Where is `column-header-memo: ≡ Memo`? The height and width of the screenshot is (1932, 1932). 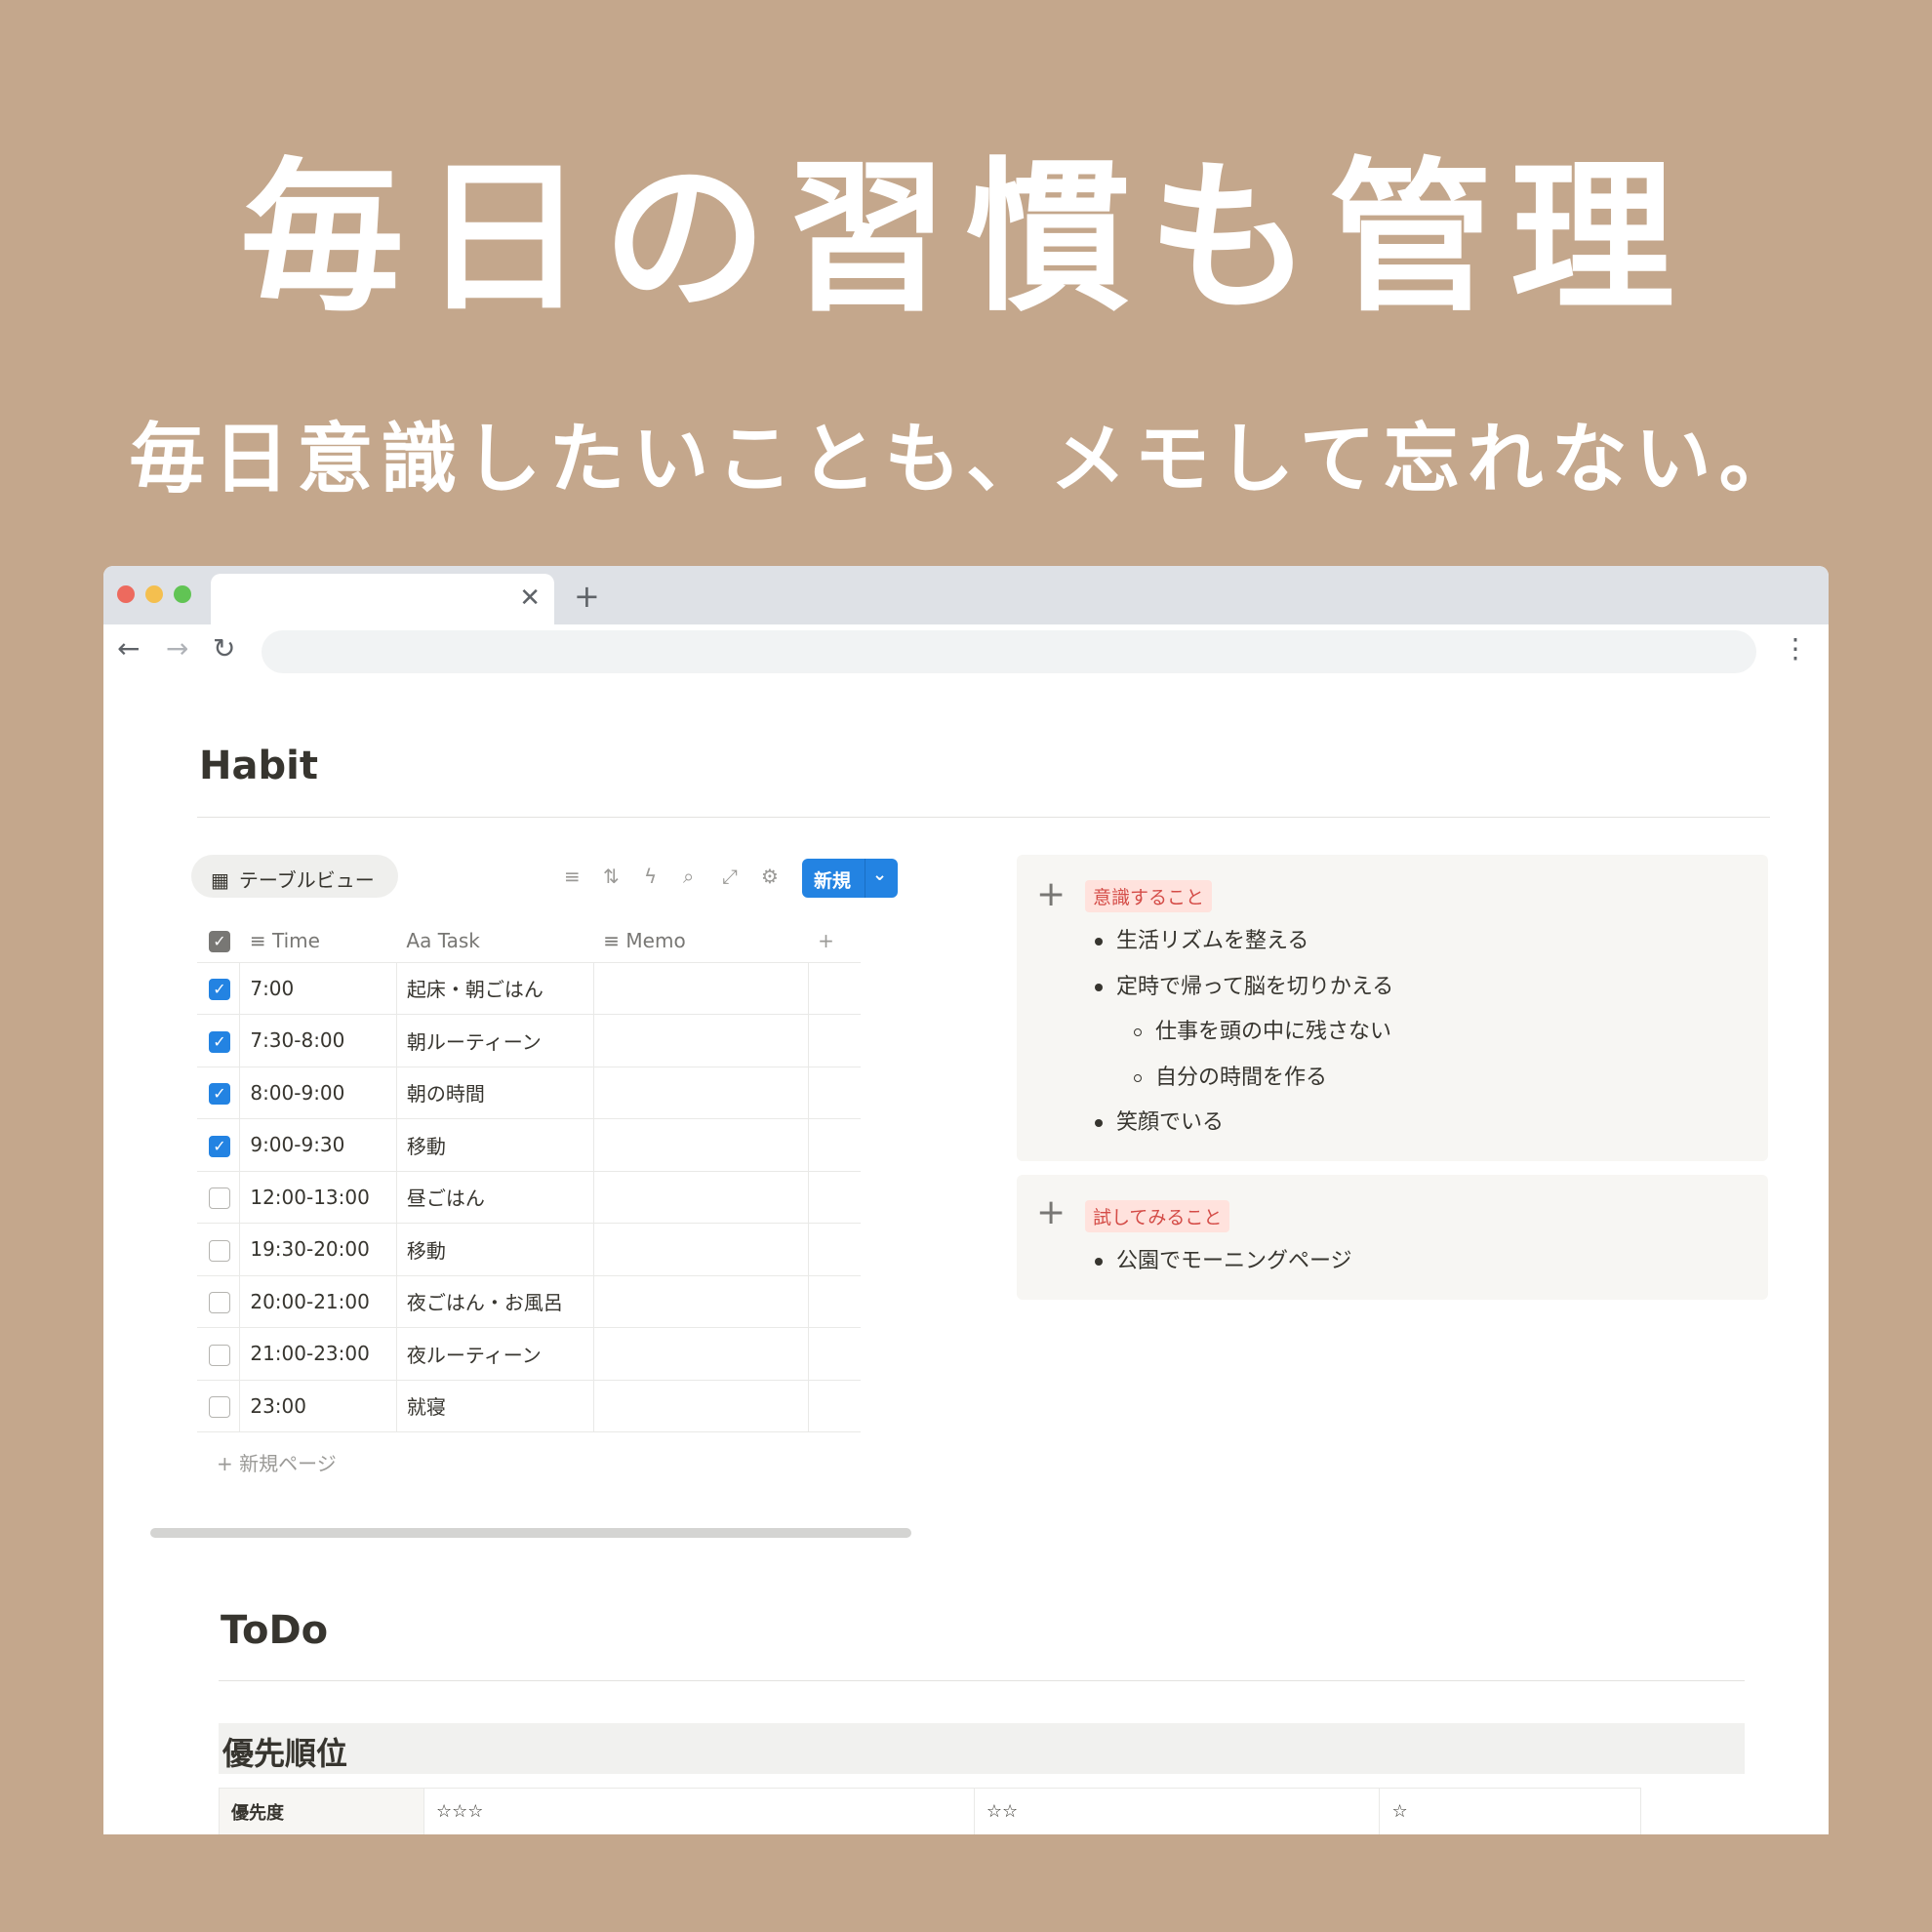 column-header-memo: ≡ Memo is located at coordinates (701, 941).